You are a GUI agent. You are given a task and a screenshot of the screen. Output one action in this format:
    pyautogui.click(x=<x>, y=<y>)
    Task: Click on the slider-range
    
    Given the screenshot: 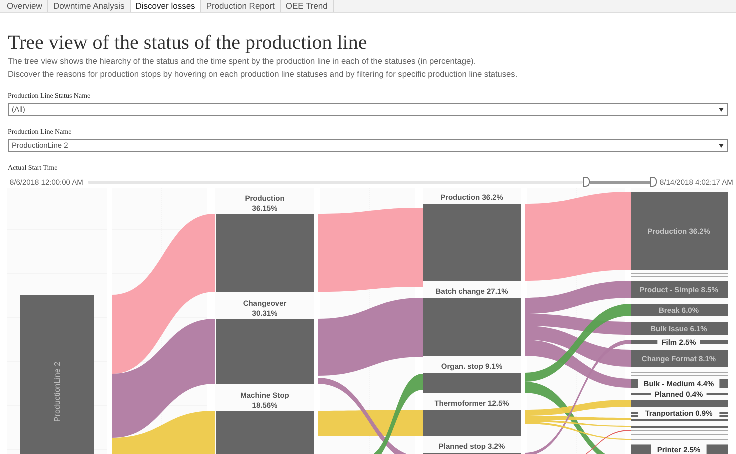 What is the action you would take?
    pyautogui.click(x=620, y=182)
    